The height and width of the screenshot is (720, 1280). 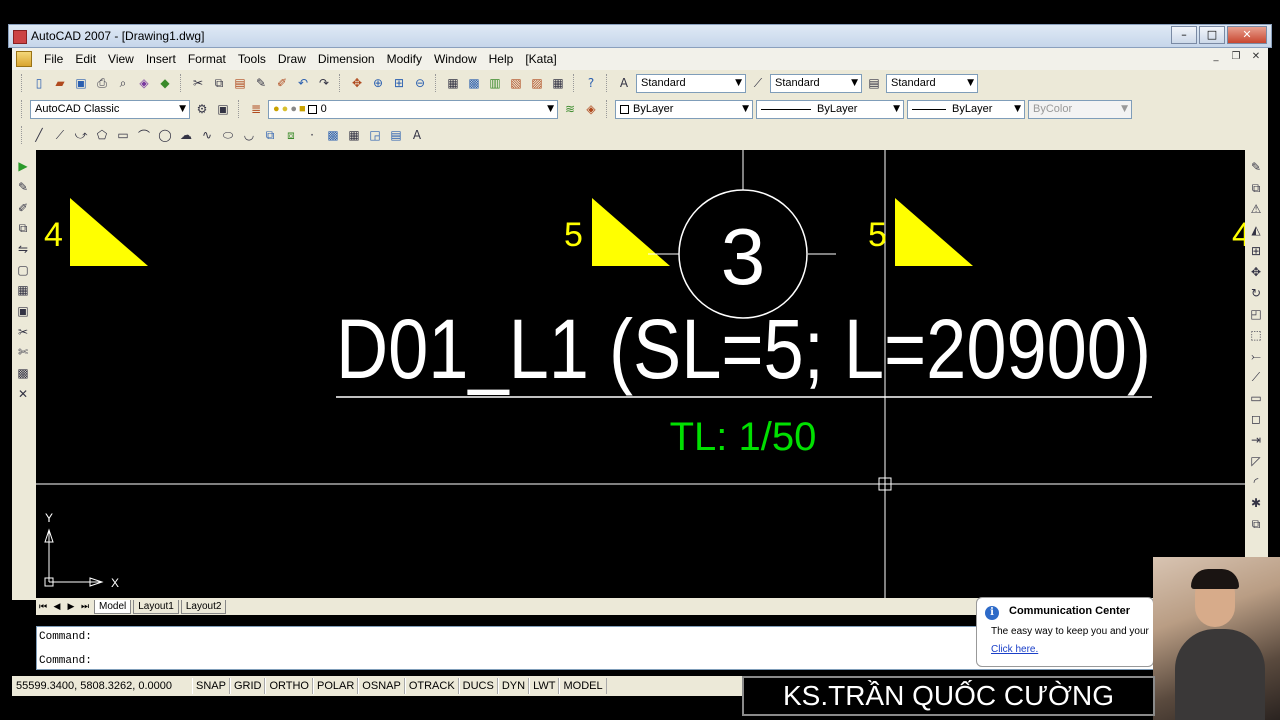 I want to click on spline-icon: ∿, so click(x=207, y=135).